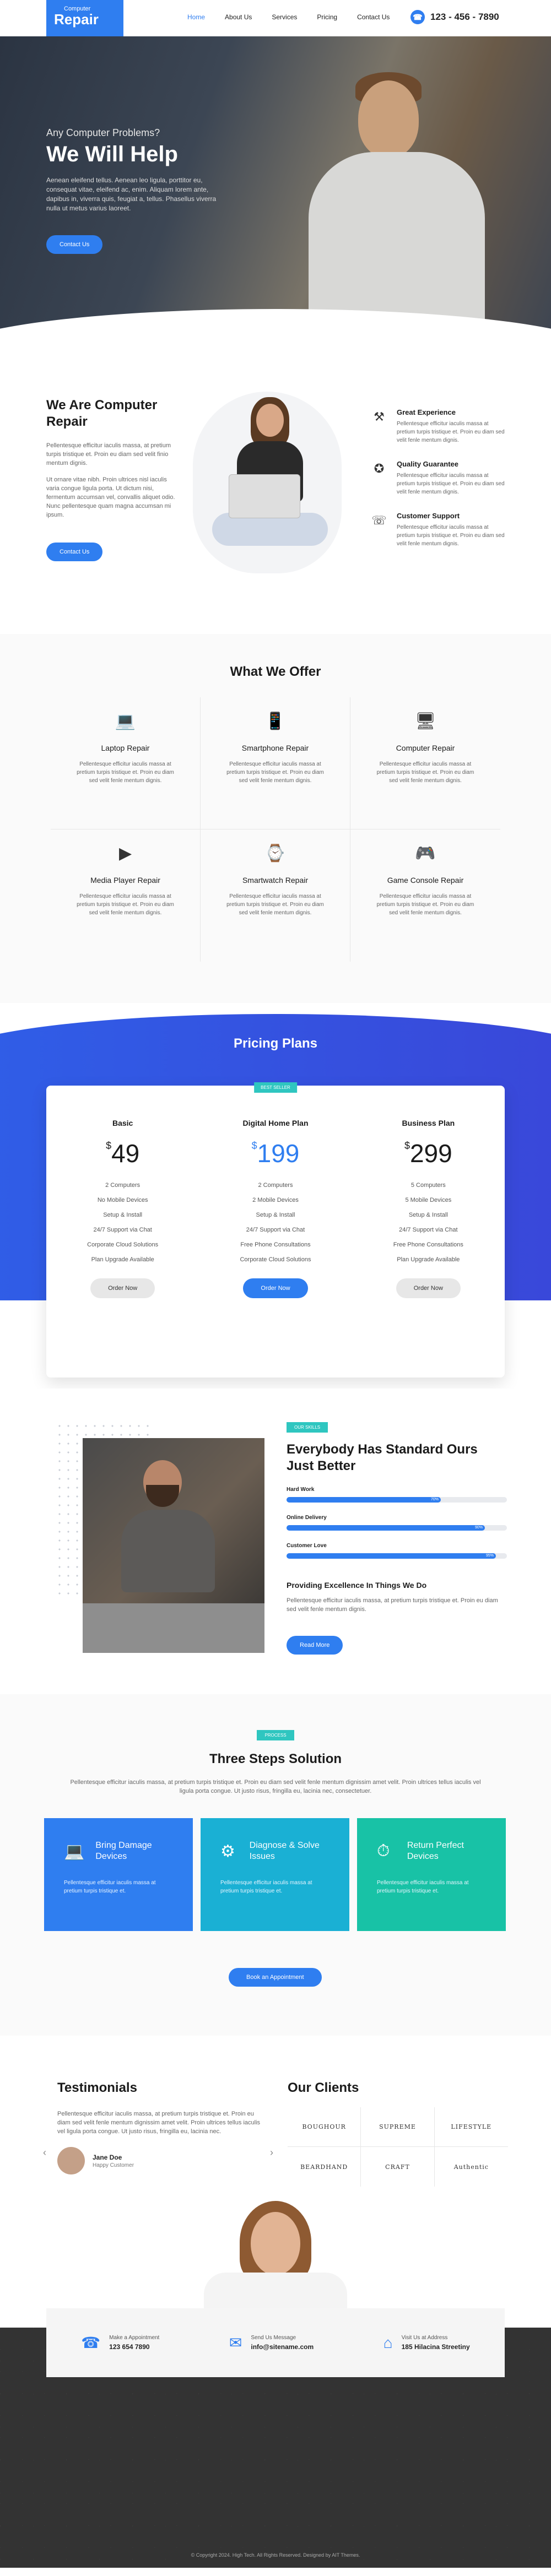 This screenshot has height=2576, width=551. What do you see at coordinates (382, 1458) in the screenshot?
I see `skills-title: Everybody Has Standard Ours Just Better` at bounding box center [382, 1458].